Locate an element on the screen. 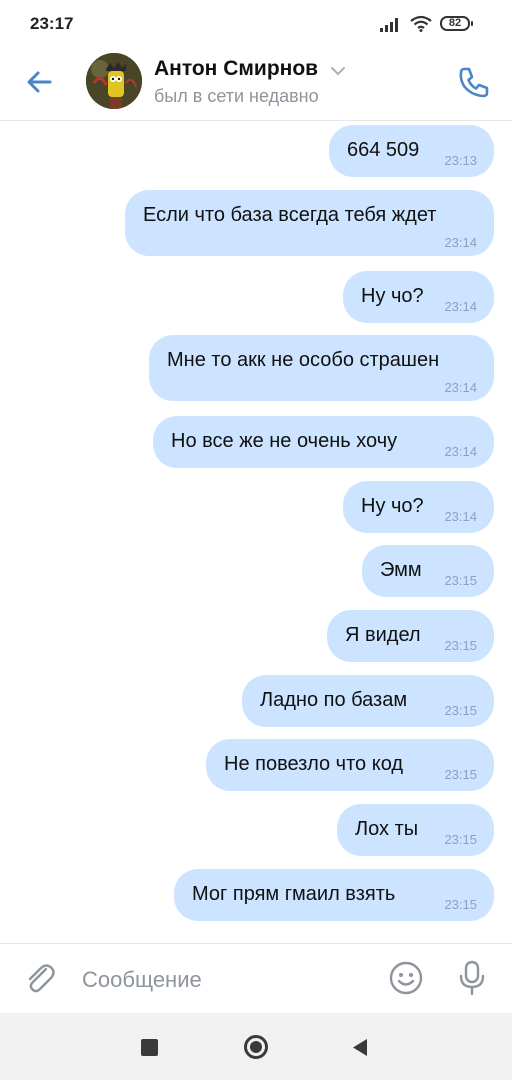 This screenshot has width=512, height=1080. message-bubble: Мне то акк не особо страшен 23:14 is located at coordinates (321, 368).